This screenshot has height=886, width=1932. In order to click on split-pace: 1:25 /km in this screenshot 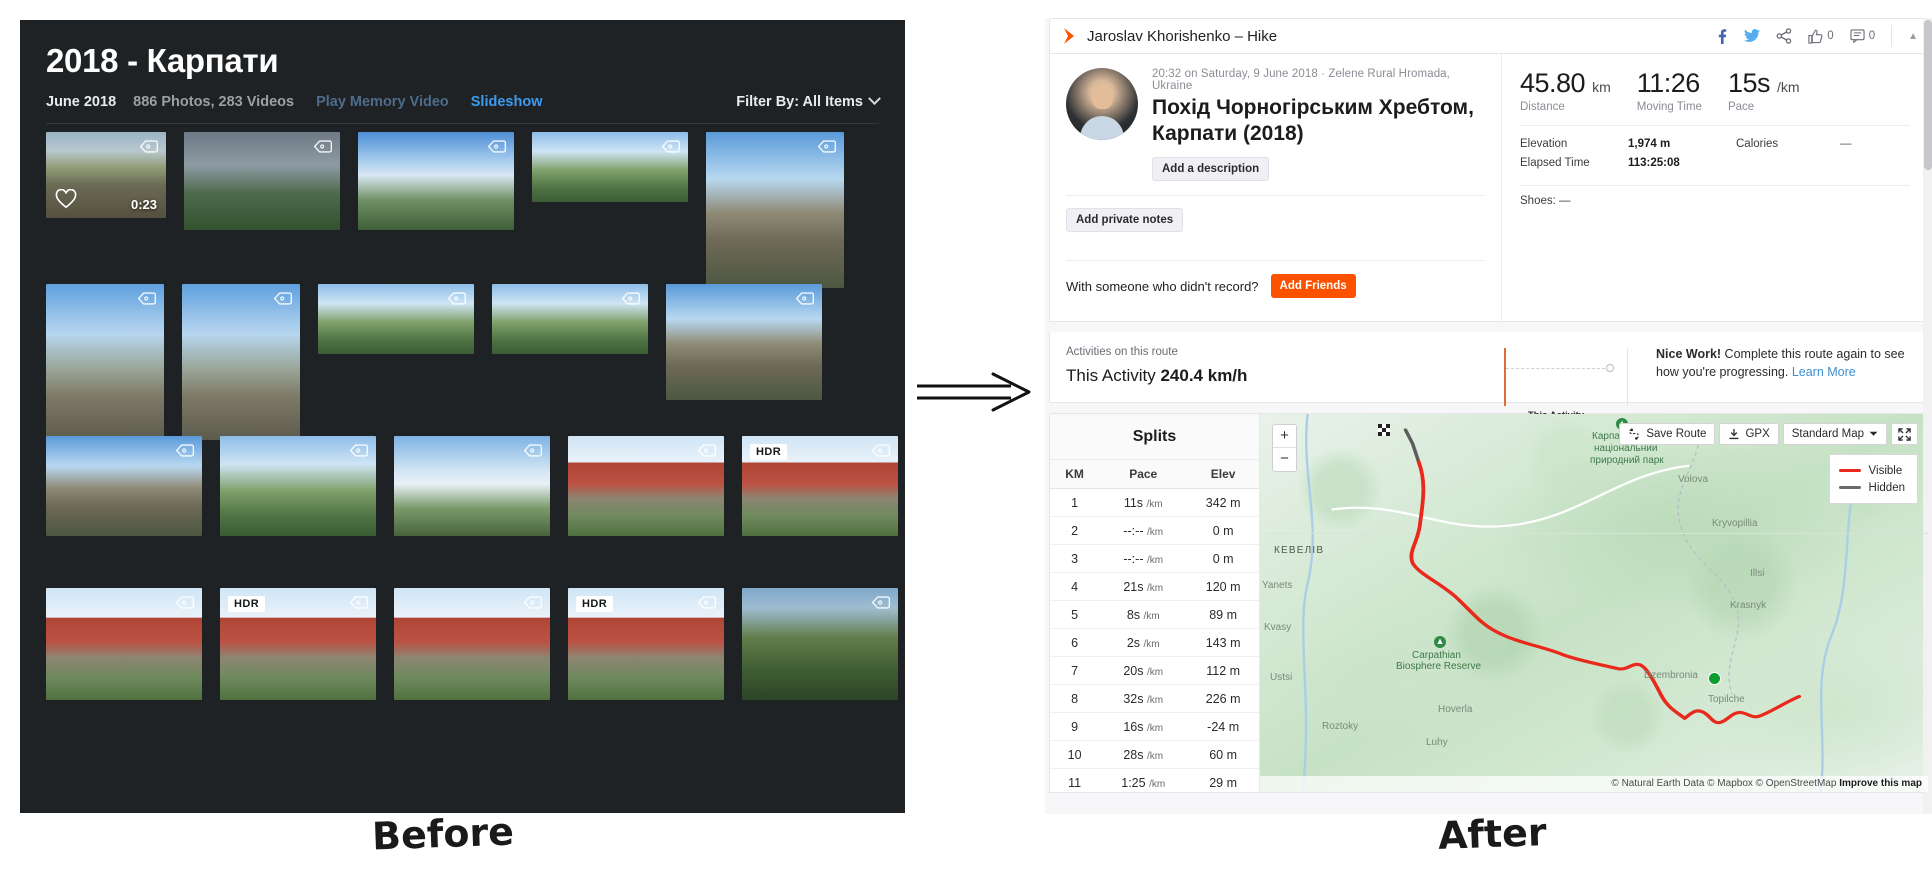, I will do `click(1143, 780)`.